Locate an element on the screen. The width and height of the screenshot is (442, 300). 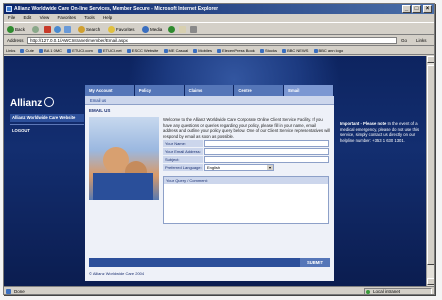
left-nav: Allianz Worldwide Care Website LOGOUT is located at coordinates (47, 124).